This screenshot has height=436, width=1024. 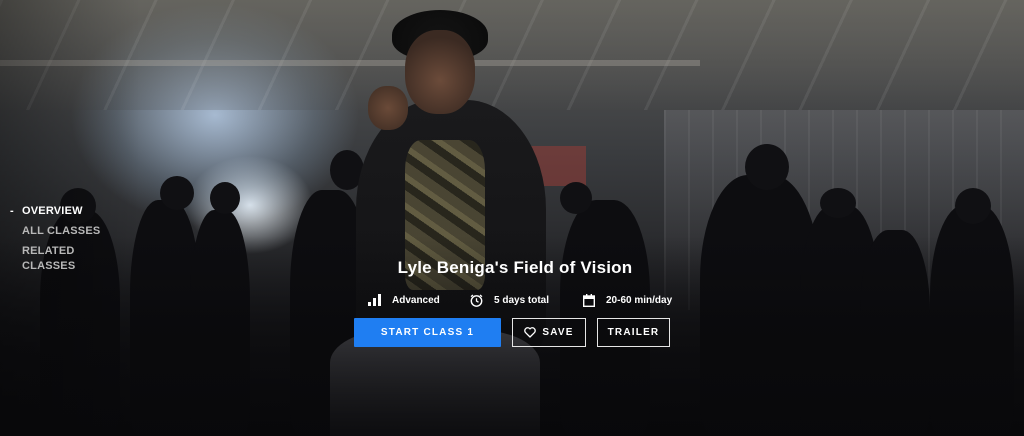 What do you see at coordinates (427, 332) in the screenshot?
I see `start-class-button: START CLASS 1` at bounding box center [427, 332].